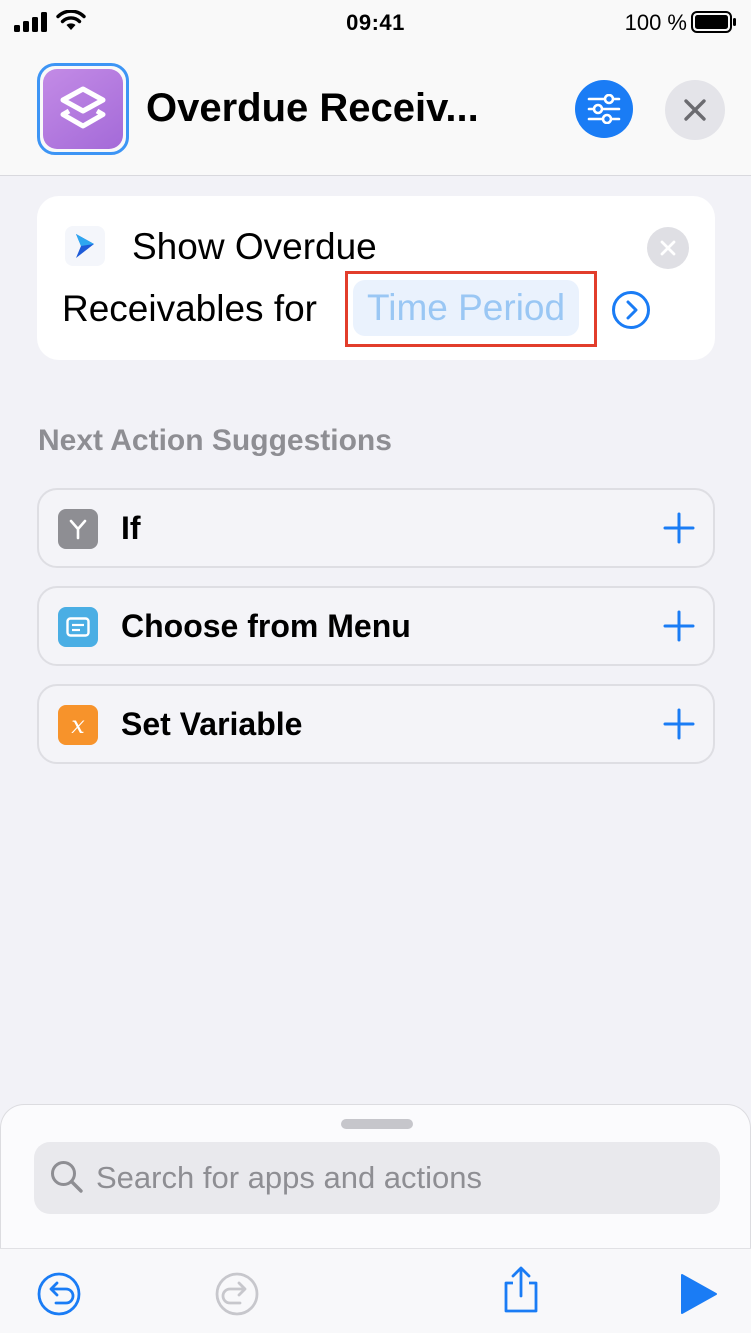  I want to click on dynamics-arrow-icon, so click(85, 246).